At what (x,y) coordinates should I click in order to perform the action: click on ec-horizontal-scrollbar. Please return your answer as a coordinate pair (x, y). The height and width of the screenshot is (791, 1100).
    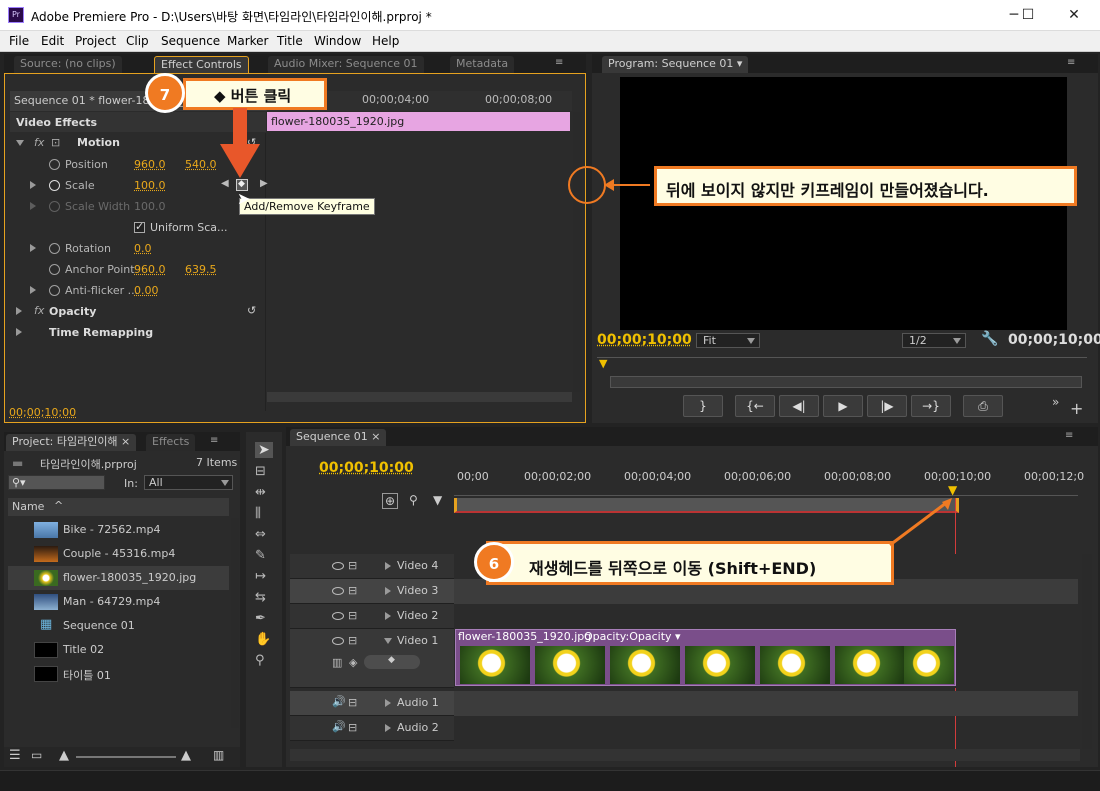
    Looking at the image, I should click on (419, 397).